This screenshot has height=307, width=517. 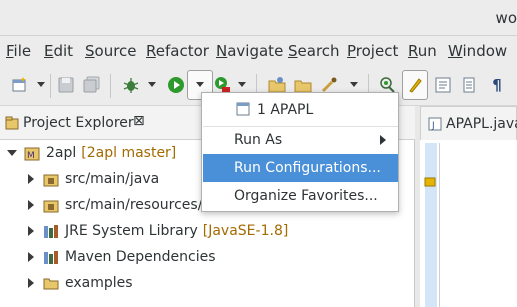 I want to click on tree-item-source-folder: src/main/java, so click(x=92, y=179).